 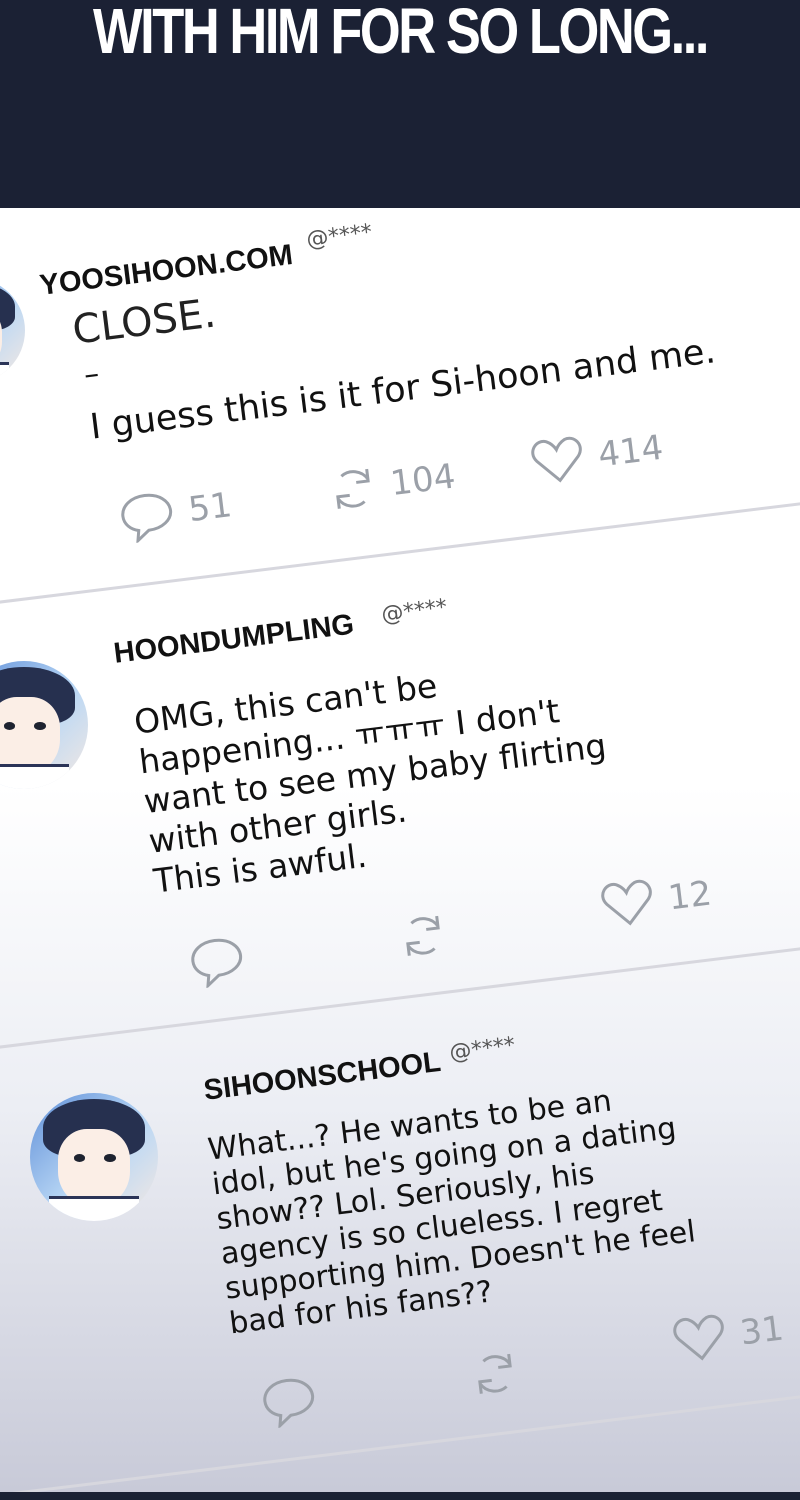 I want to click on repost-count: 104, so click(x=423, y=480).